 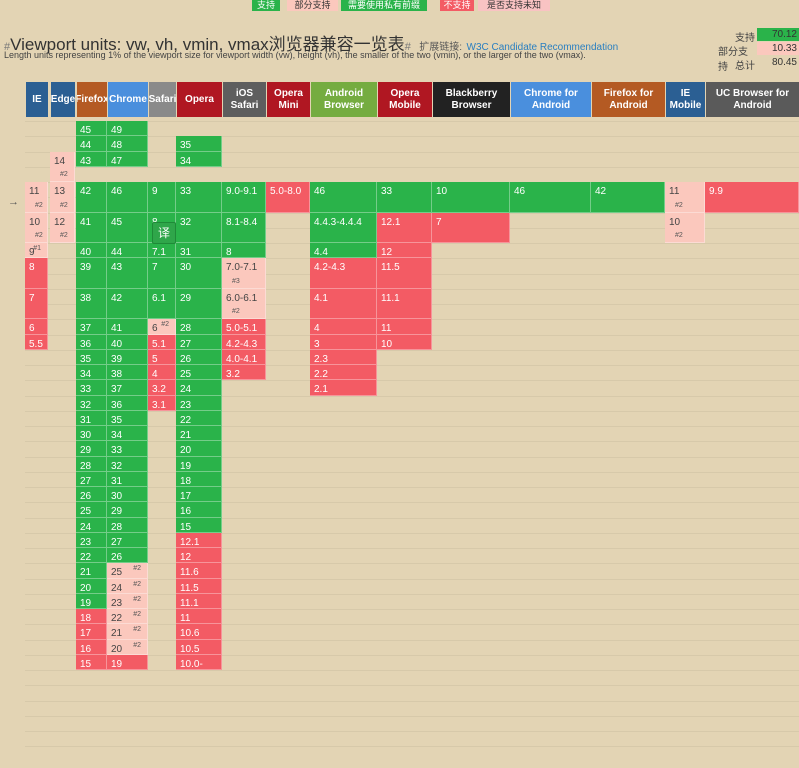 What do you see at coordinates (91, 273) in the screenshot?
I see `version-cell: 39` at bounding box center [91, 273].